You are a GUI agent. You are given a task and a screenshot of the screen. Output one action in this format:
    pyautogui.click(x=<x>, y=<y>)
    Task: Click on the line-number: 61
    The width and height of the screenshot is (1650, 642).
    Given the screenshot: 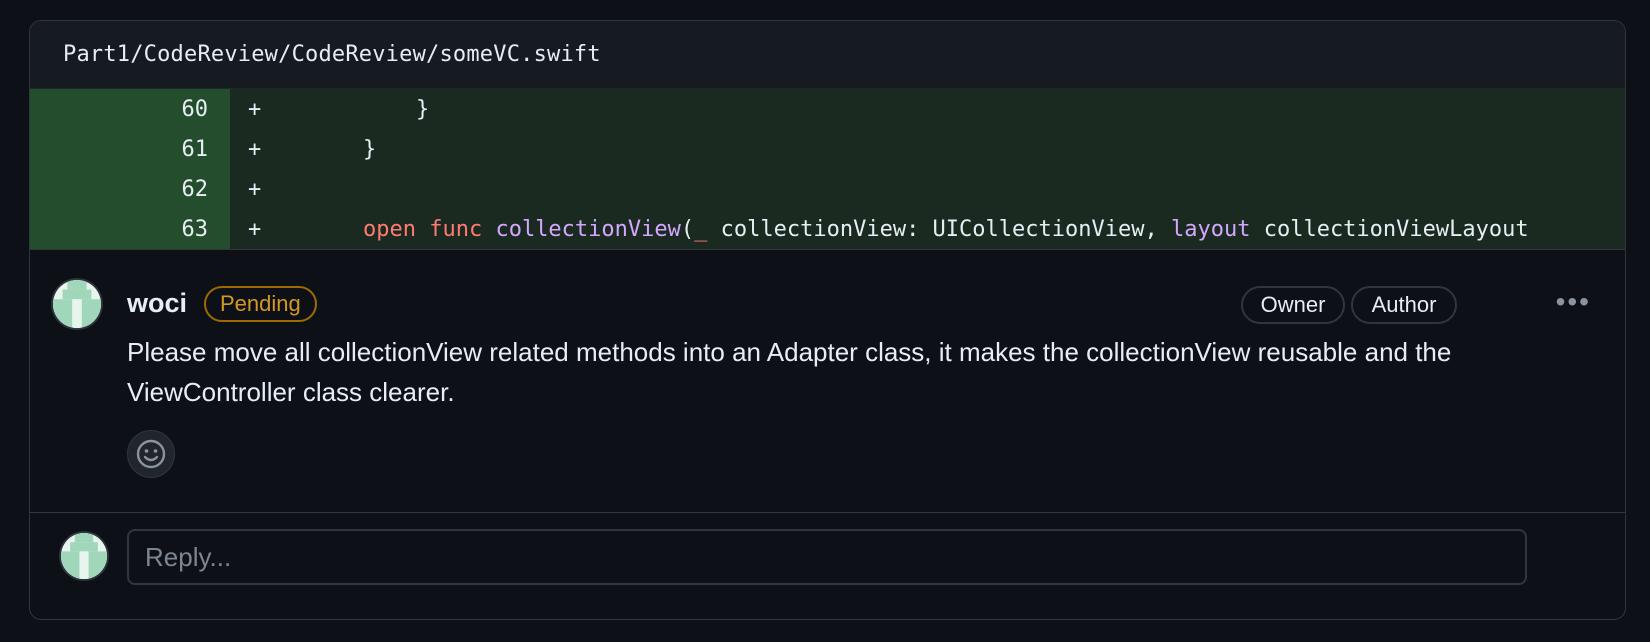 What is the action you would take?
    pyautogui.click(x=130, y=149)
    